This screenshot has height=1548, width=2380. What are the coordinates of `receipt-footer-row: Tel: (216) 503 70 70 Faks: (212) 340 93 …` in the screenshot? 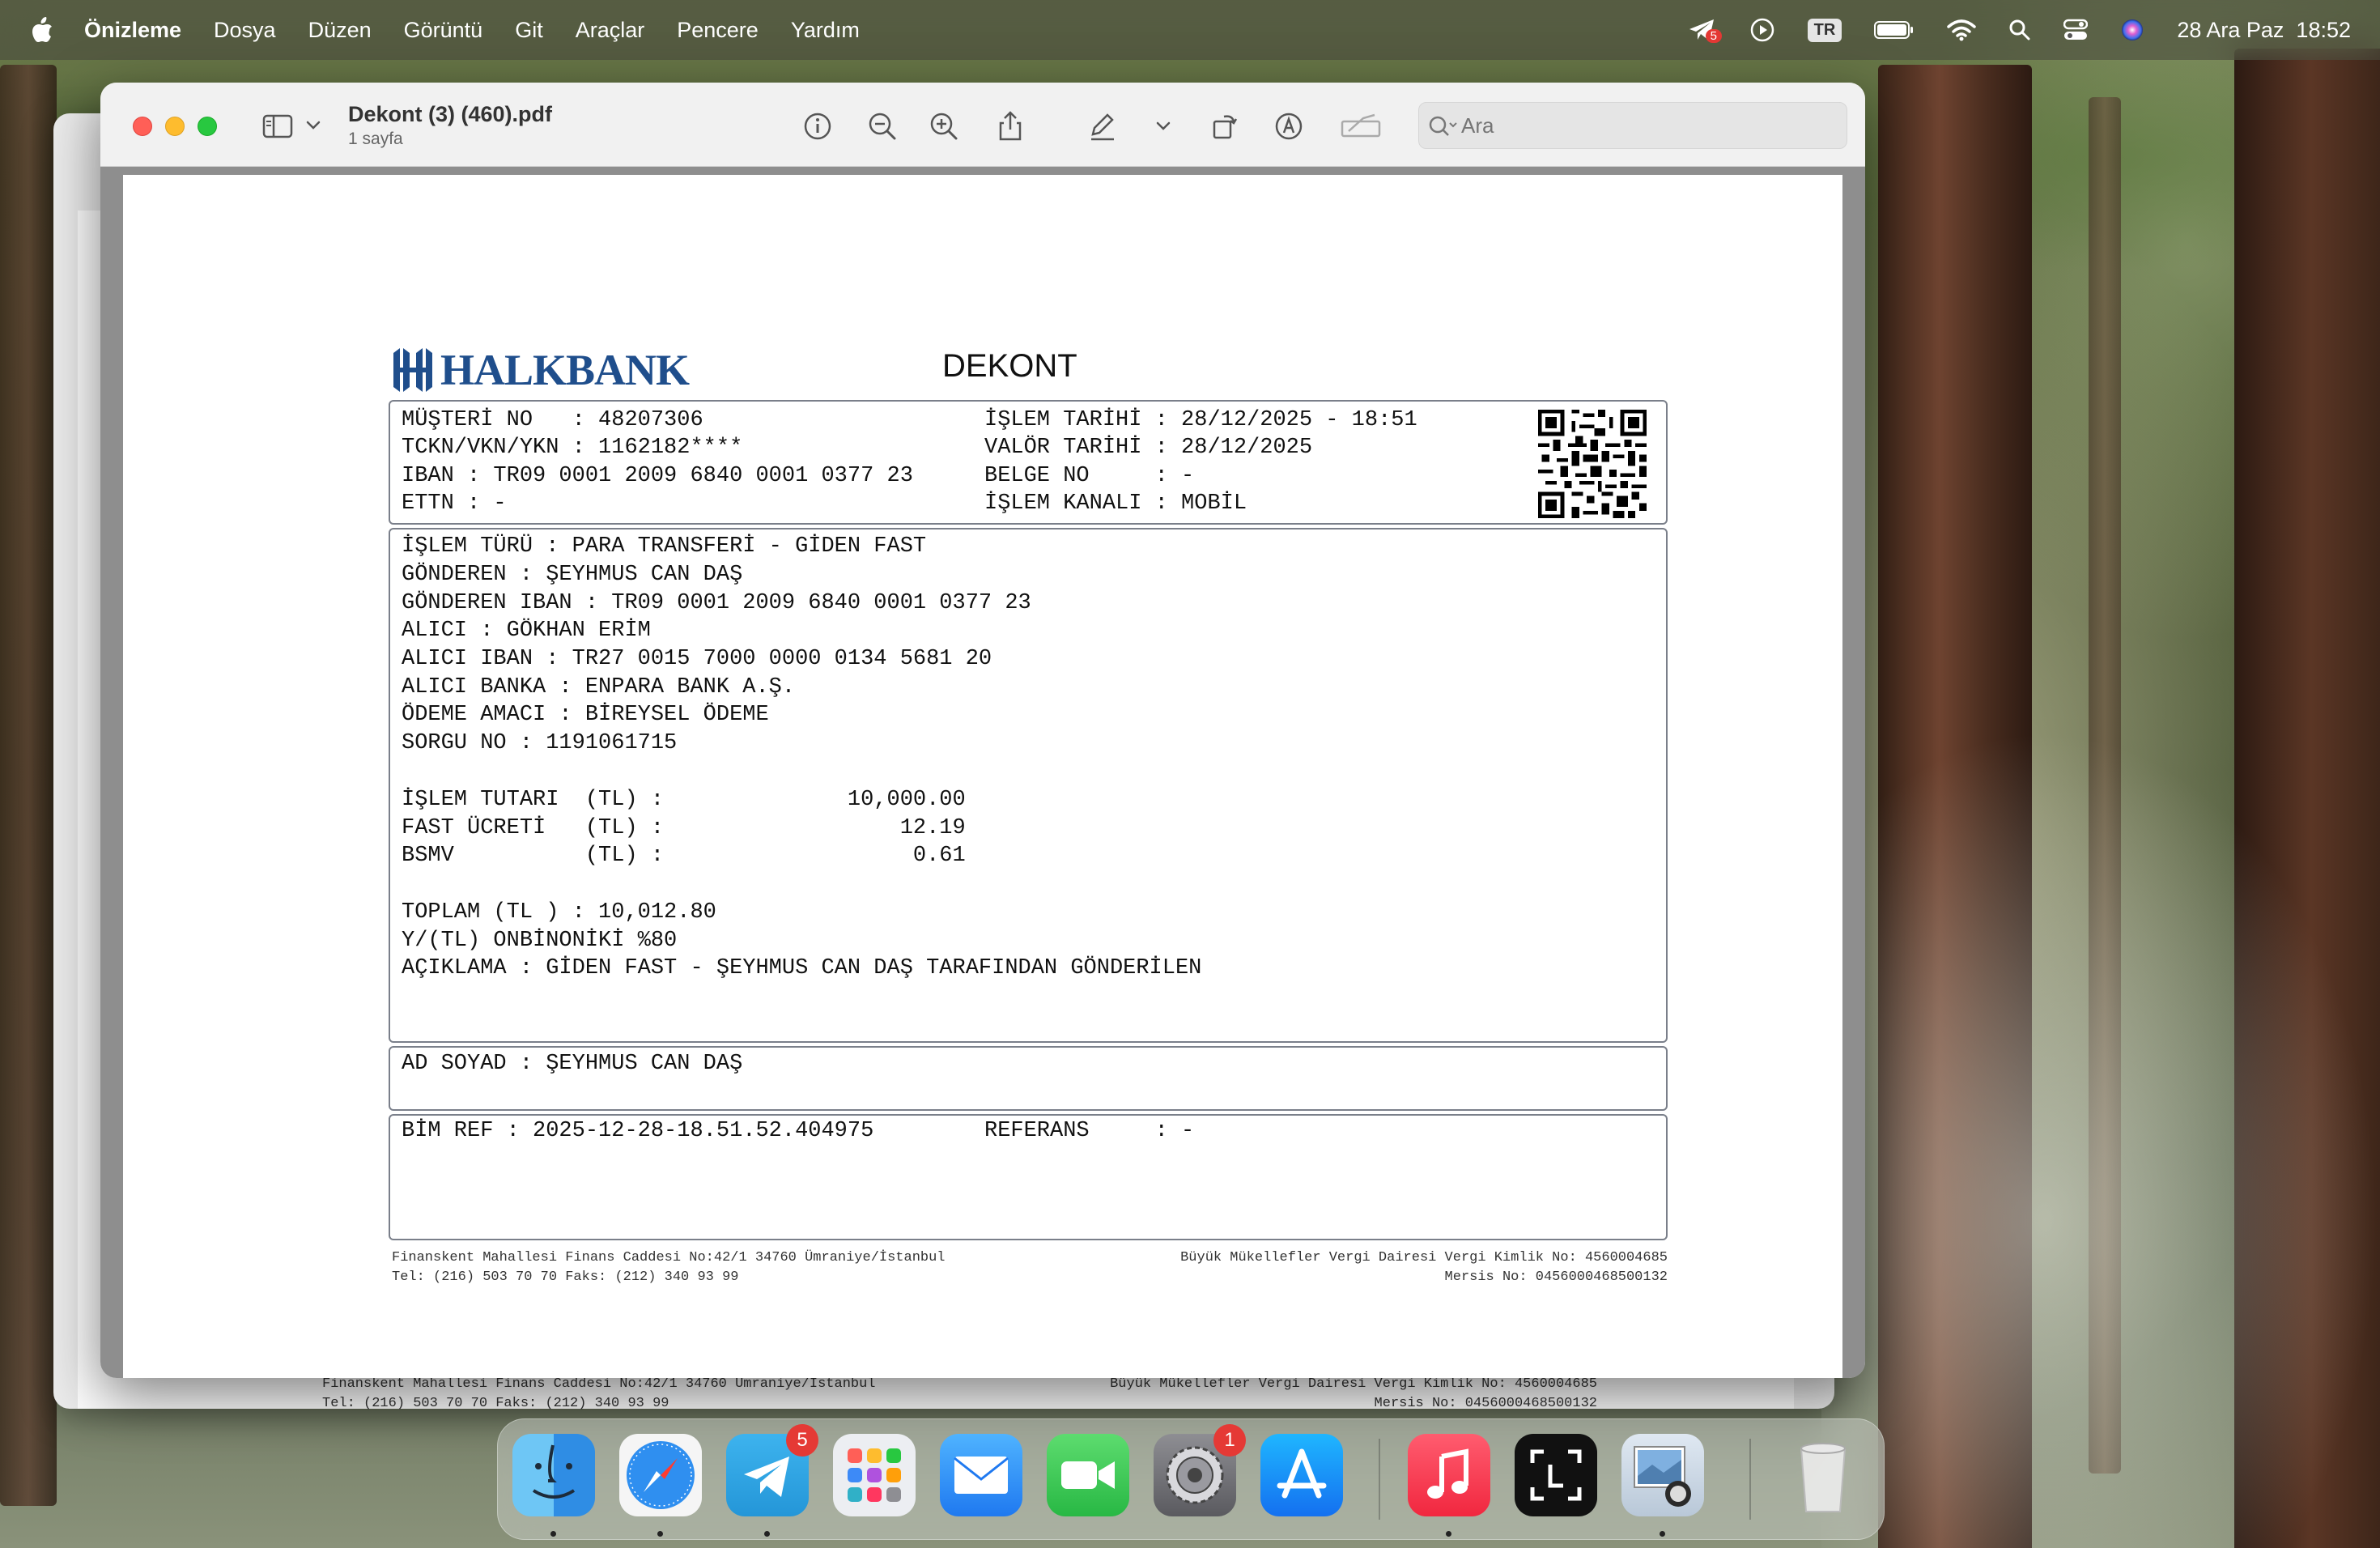 It's located at (1030, 1277).